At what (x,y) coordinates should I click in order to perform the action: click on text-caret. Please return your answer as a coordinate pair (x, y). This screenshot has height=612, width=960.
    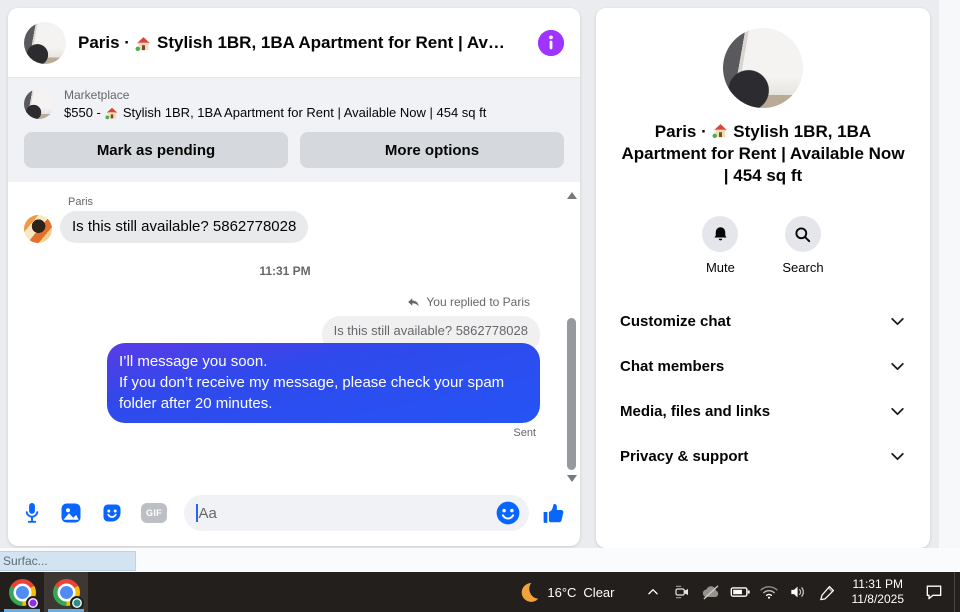
    Looking at the image, I should click on (197, 513).